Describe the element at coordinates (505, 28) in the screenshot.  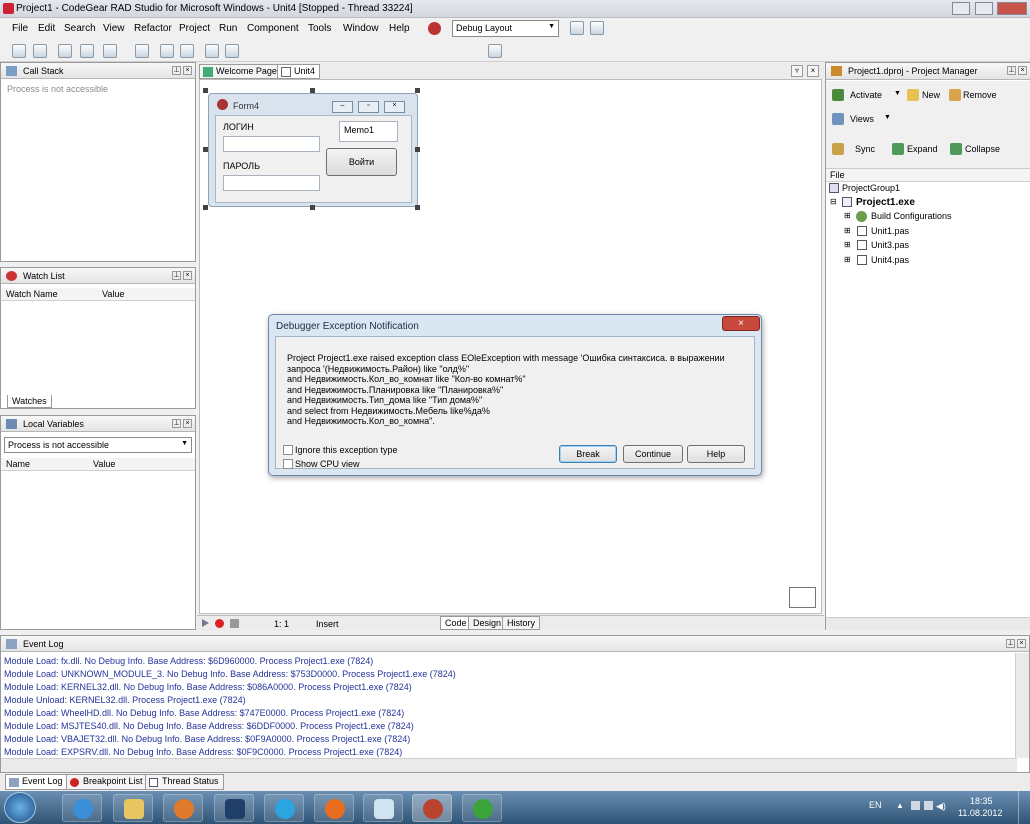
I see `layout-combo: Debug Layout ▼` at that location.